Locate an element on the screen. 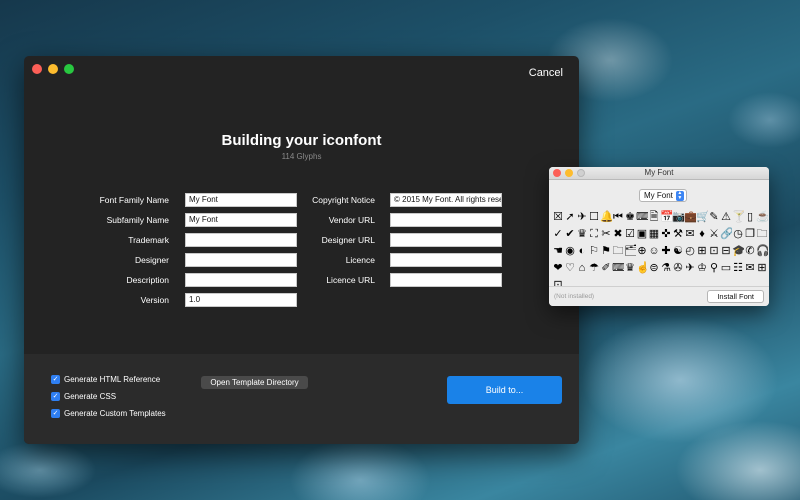  glyph-icon: ▭ is located at coordinates (726, 268).